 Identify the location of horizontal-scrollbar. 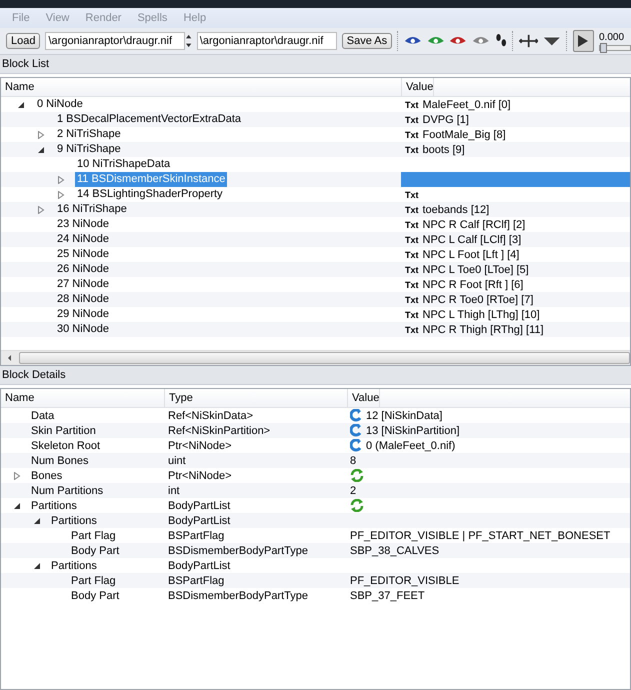
(315, 357).